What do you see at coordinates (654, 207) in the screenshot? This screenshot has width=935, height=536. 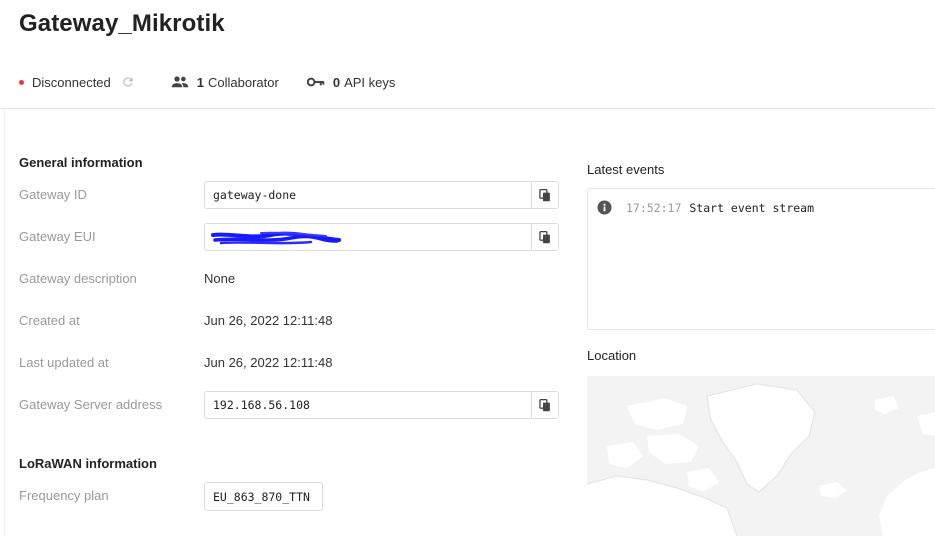 I see `event-time: 17:52:17` at bounding box center [654, 207].